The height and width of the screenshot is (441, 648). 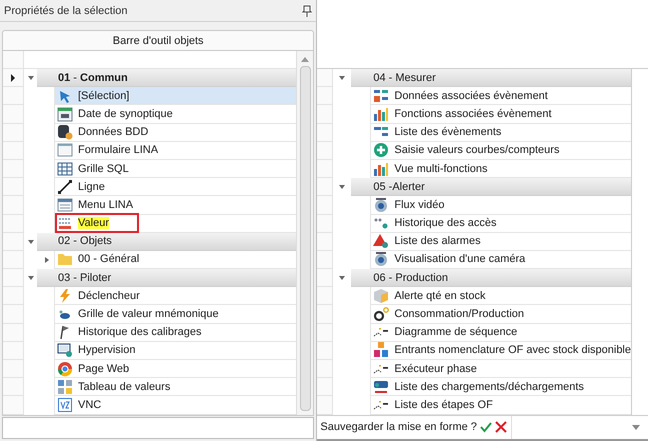 I want to click on dropdown-arrow-icon, so click(x=636, y=427).